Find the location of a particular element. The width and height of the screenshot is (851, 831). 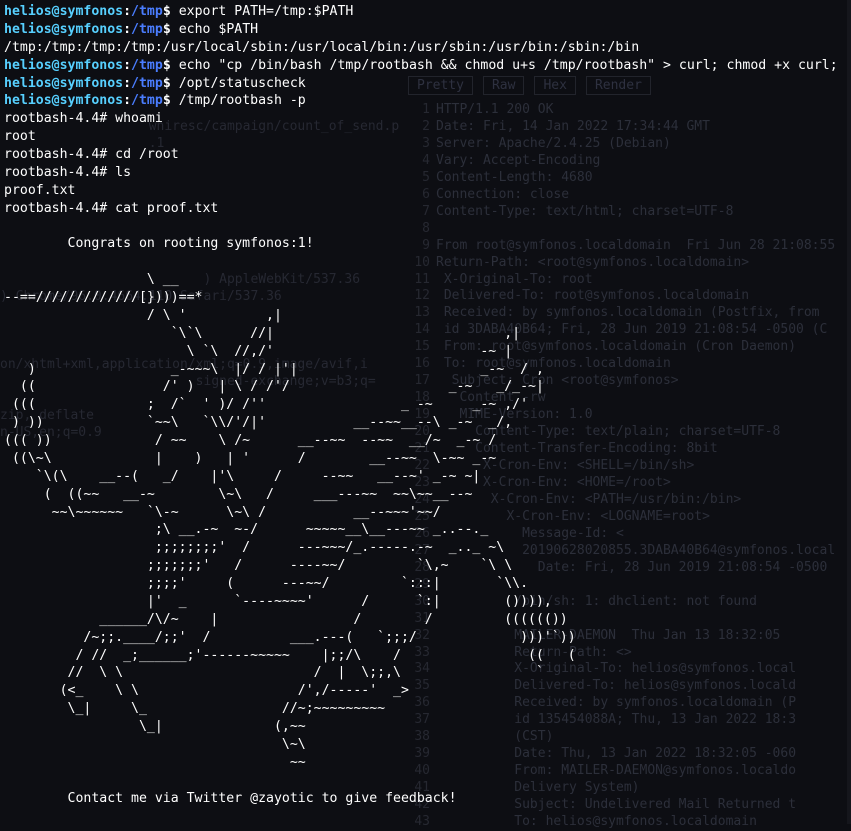

command-text: /opt/statuscheck is located at coordinates (242, 83).